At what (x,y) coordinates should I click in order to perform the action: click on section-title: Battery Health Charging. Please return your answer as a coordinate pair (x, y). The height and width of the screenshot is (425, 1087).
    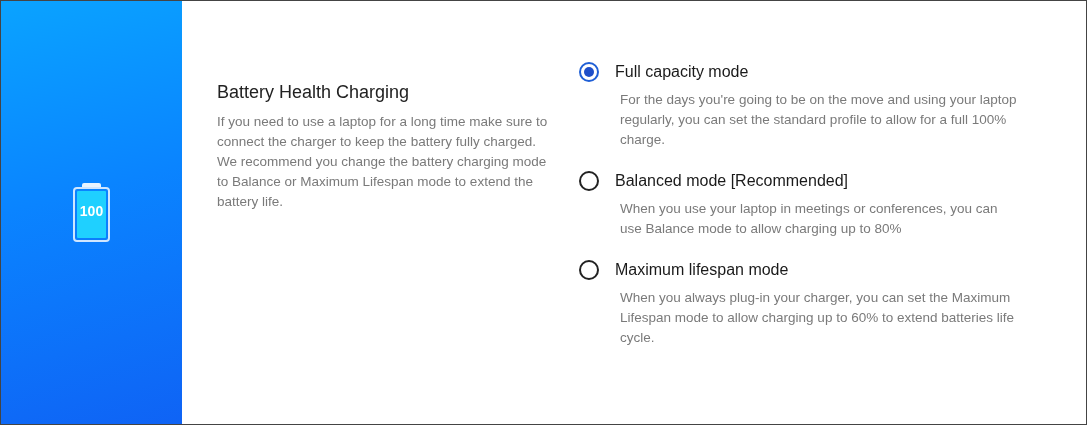
    Looking at the image, I should click on (314, 92).